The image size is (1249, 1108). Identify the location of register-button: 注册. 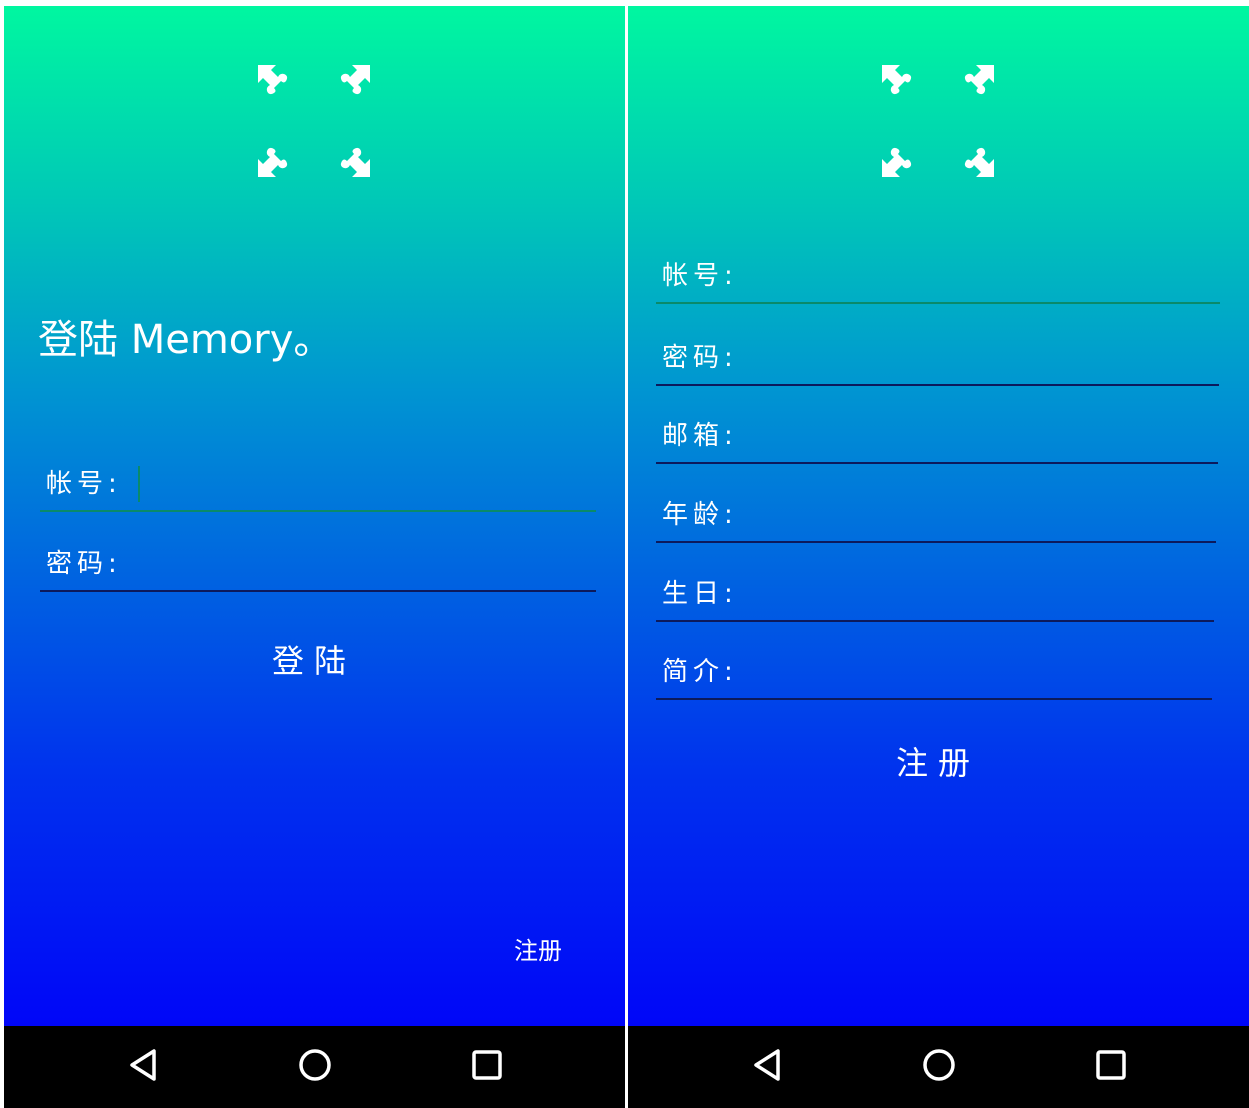
(938, 761).